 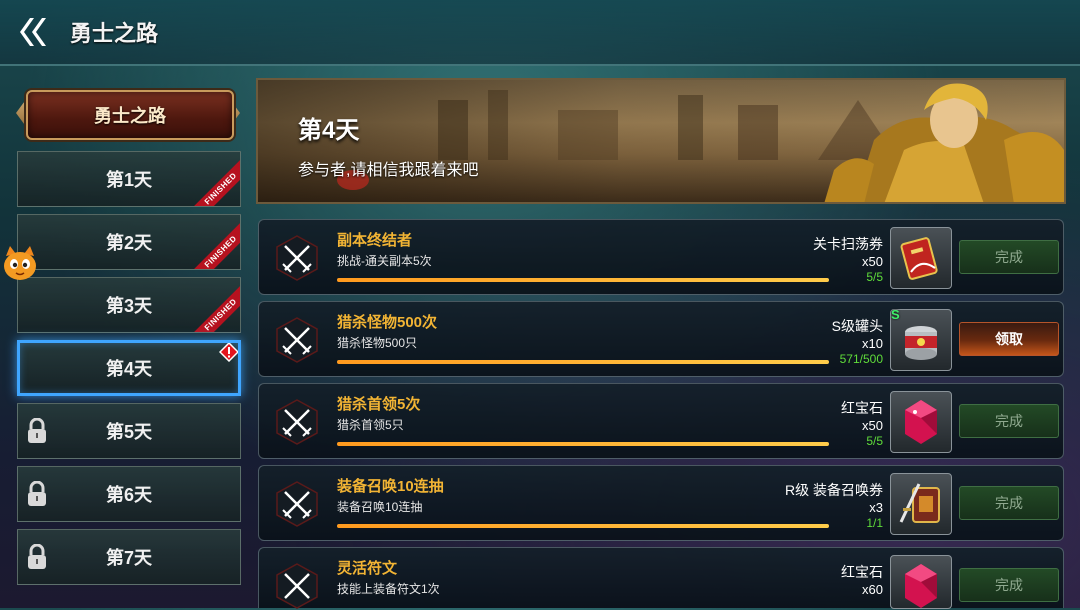 I want to click on hero-title: 第4天, so click(x=329, y=130).